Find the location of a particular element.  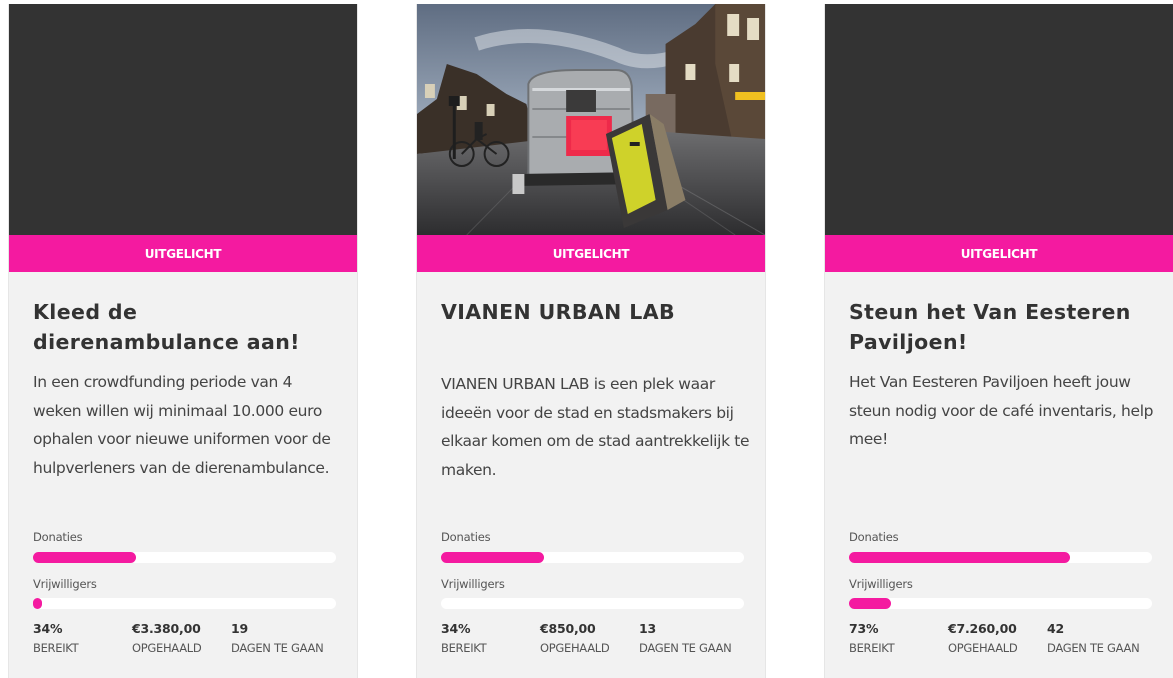

days-value: 13 is located at coordinates (647, 628).